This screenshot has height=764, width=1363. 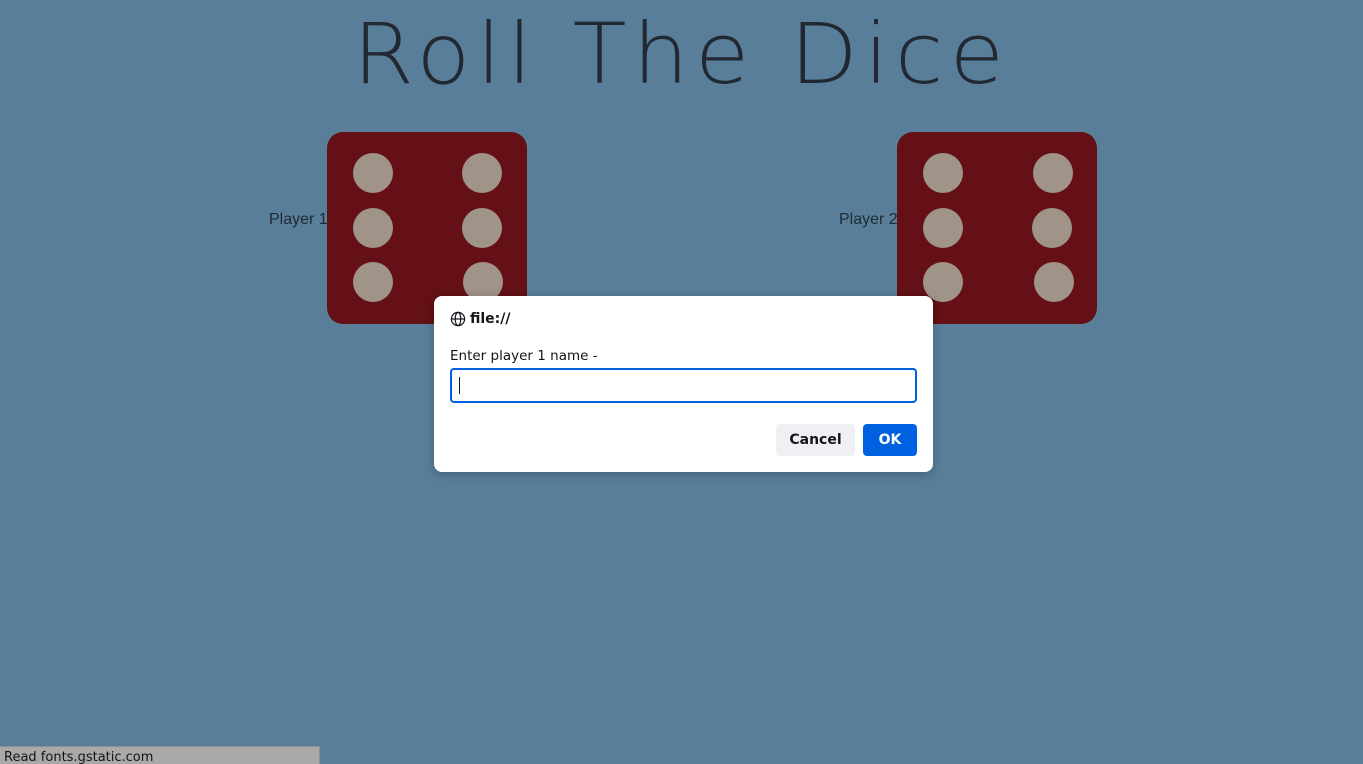 I want to click on status-bar: Read fonts.gstatic.com, so click(x=160, y=755).